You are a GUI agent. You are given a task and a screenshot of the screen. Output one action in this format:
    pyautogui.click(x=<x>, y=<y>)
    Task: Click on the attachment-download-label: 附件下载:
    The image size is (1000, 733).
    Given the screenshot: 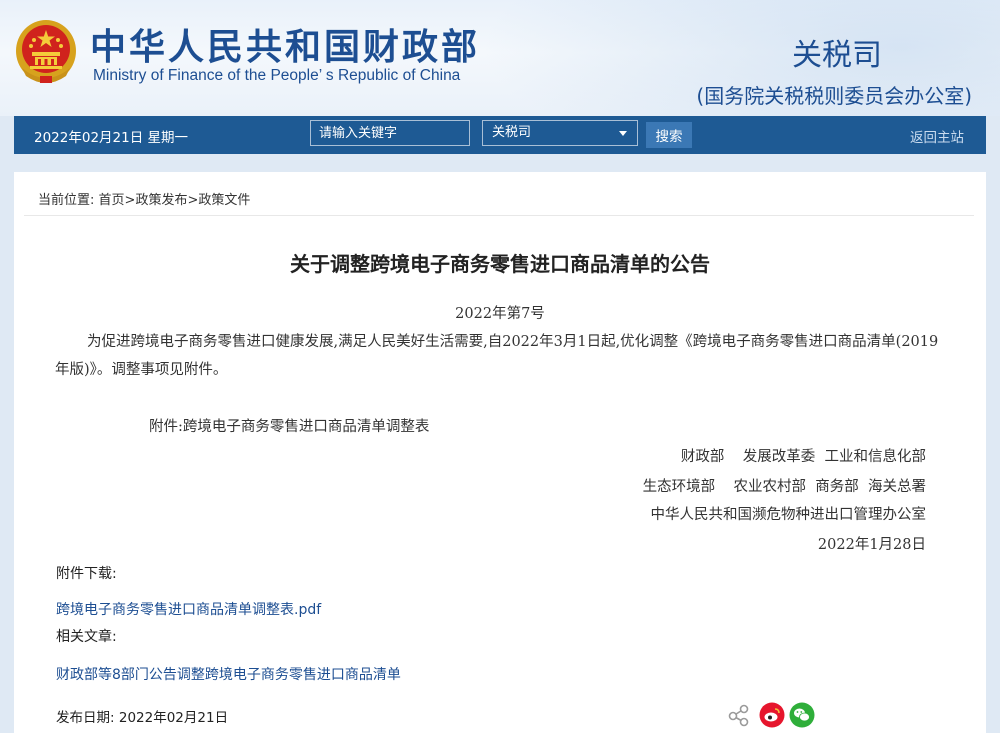 What is the action you would take?
    pyautogui.click(x=86, y=574)
    